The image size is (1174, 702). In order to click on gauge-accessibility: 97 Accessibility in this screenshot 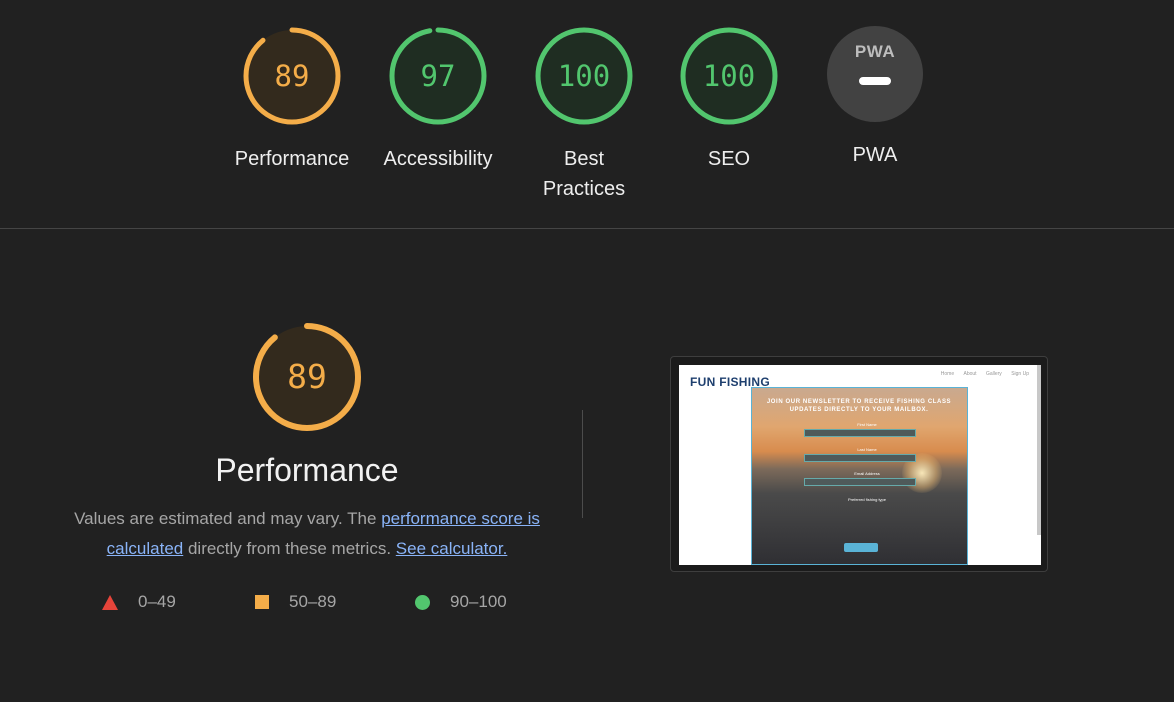, I will do `click(438, 100)`.